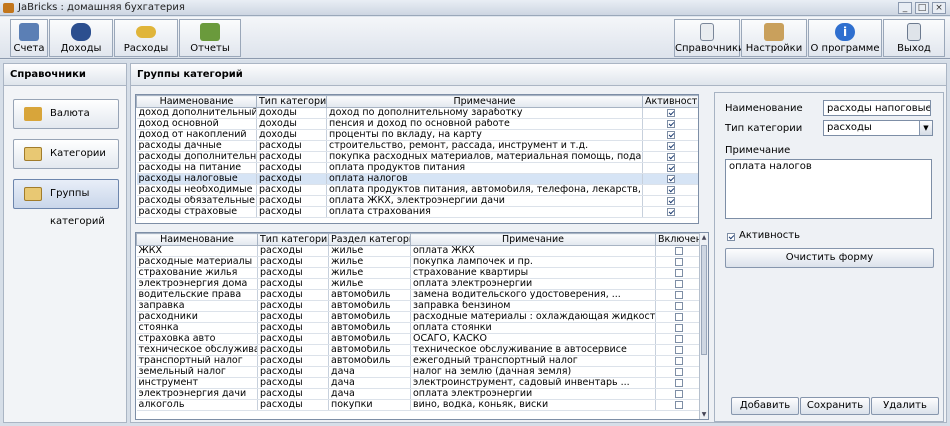 This screenshot has height=426, width=950. Describe the element at coordinates (828, 189) in the screenshot. I see `note-textarea: оплата налогов` at that location.